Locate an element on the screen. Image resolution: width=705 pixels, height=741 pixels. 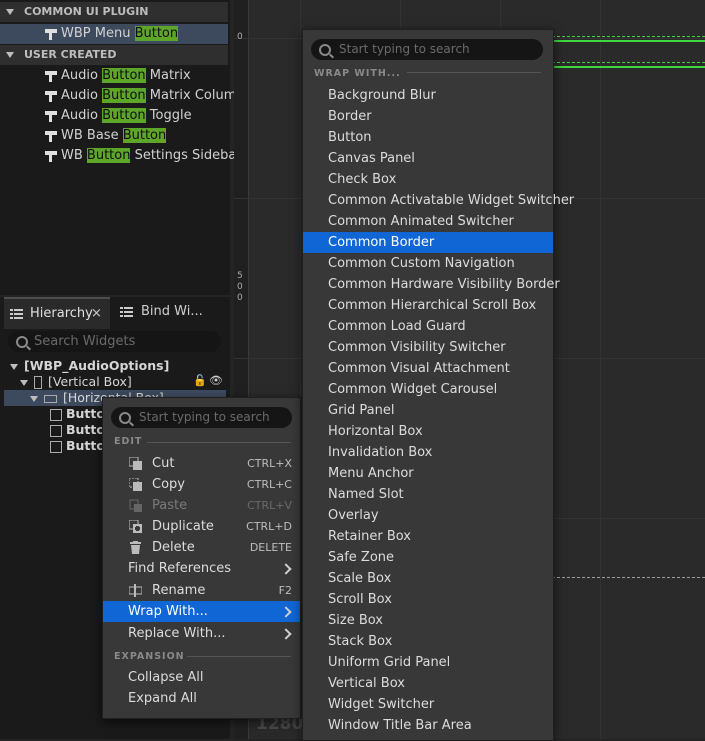
copy-icon is located at coordinates (135, 484).